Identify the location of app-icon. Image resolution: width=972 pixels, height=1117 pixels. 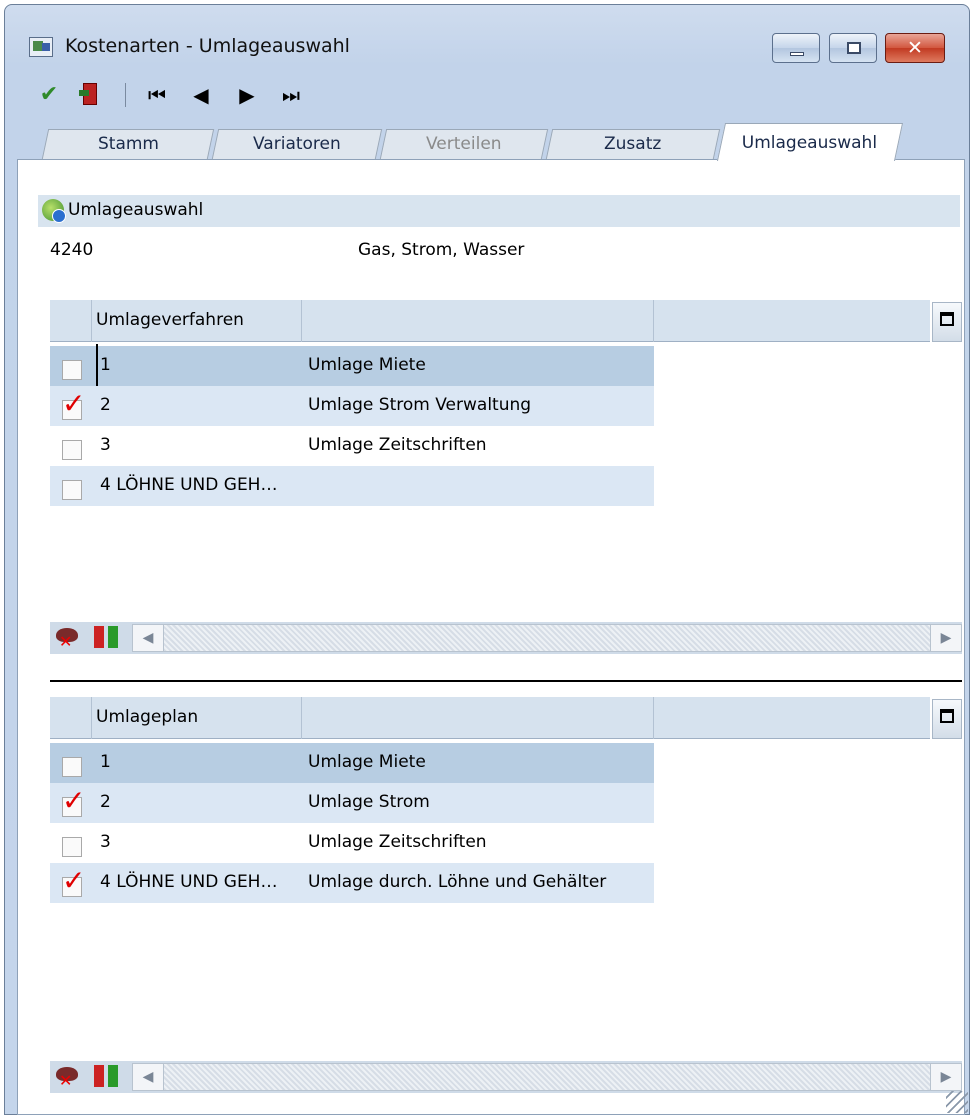
(41, 47).